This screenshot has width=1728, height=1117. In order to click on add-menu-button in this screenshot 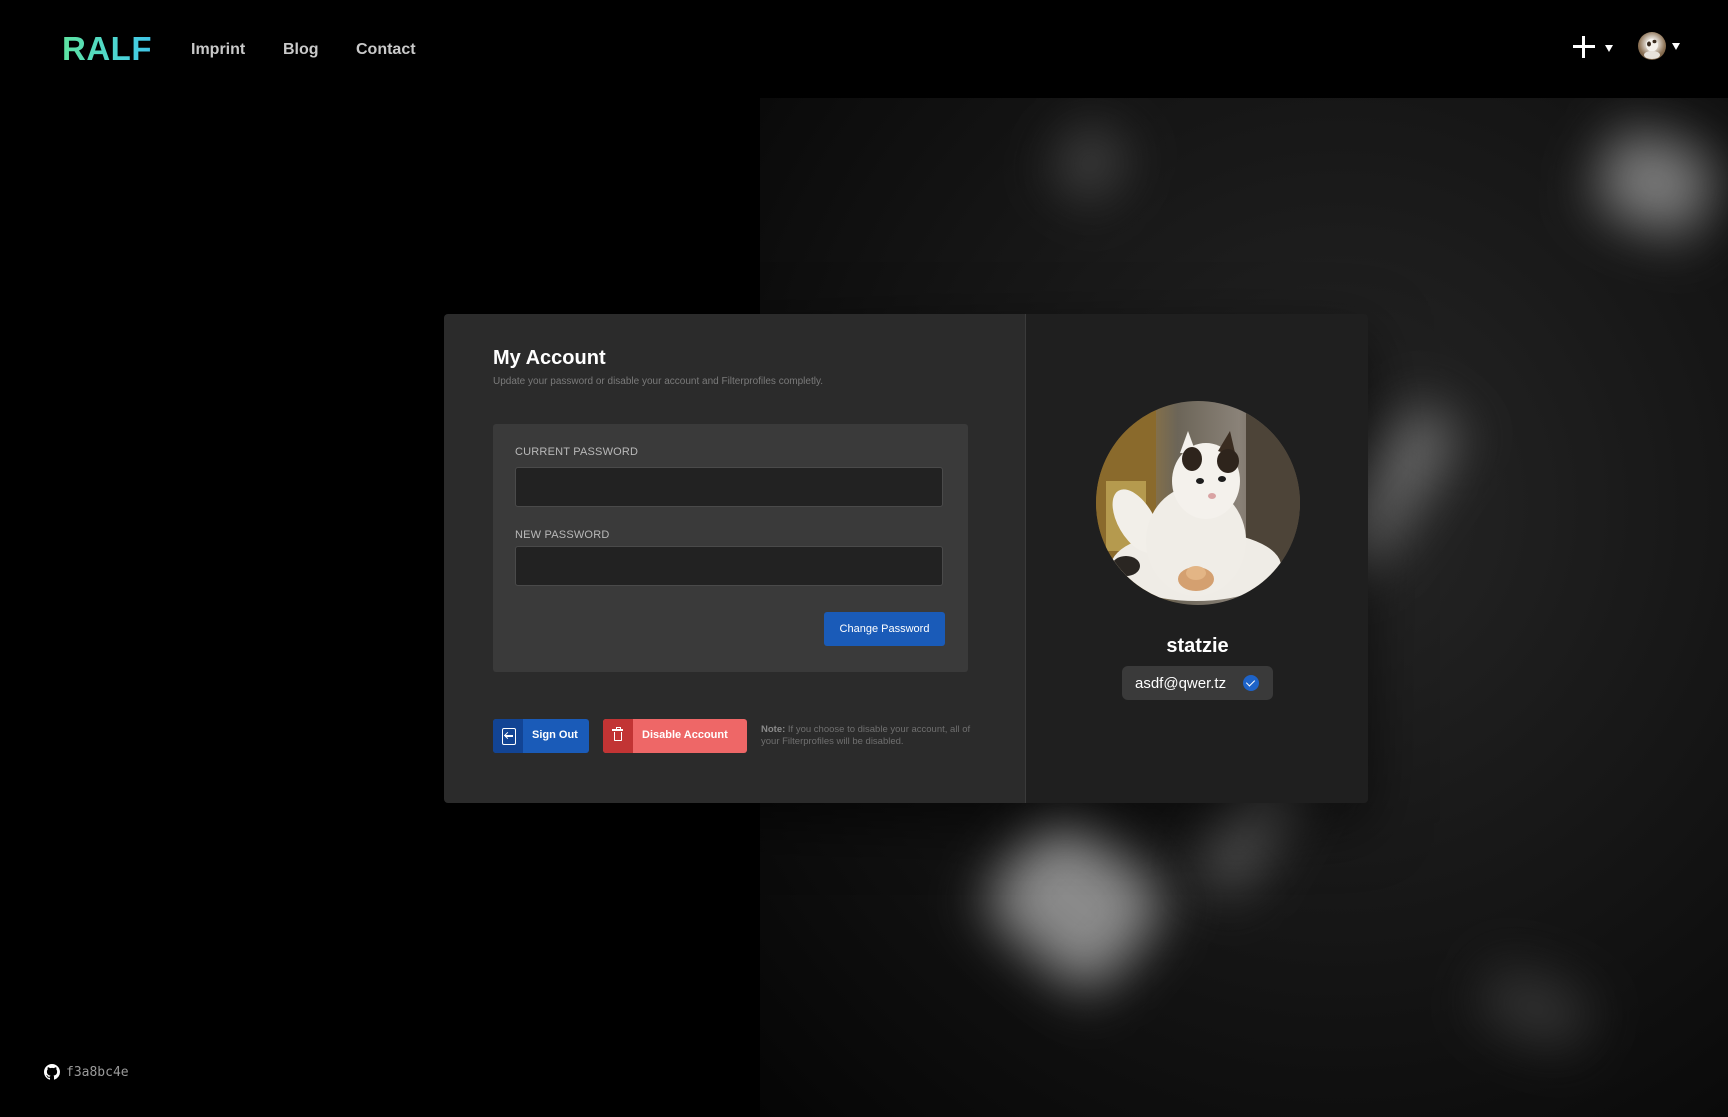, I will do `click(1596, 49)`.